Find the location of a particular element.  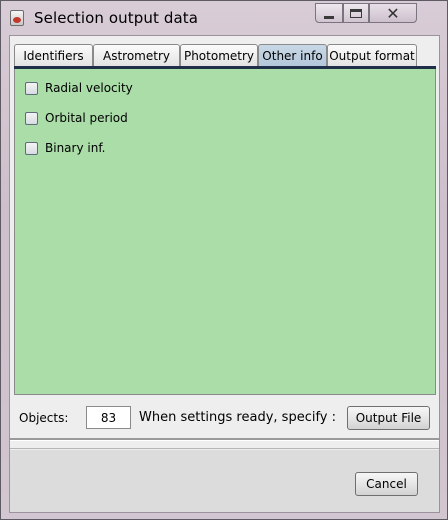

output-file-button: Output File is located at coordinates (388, 418).